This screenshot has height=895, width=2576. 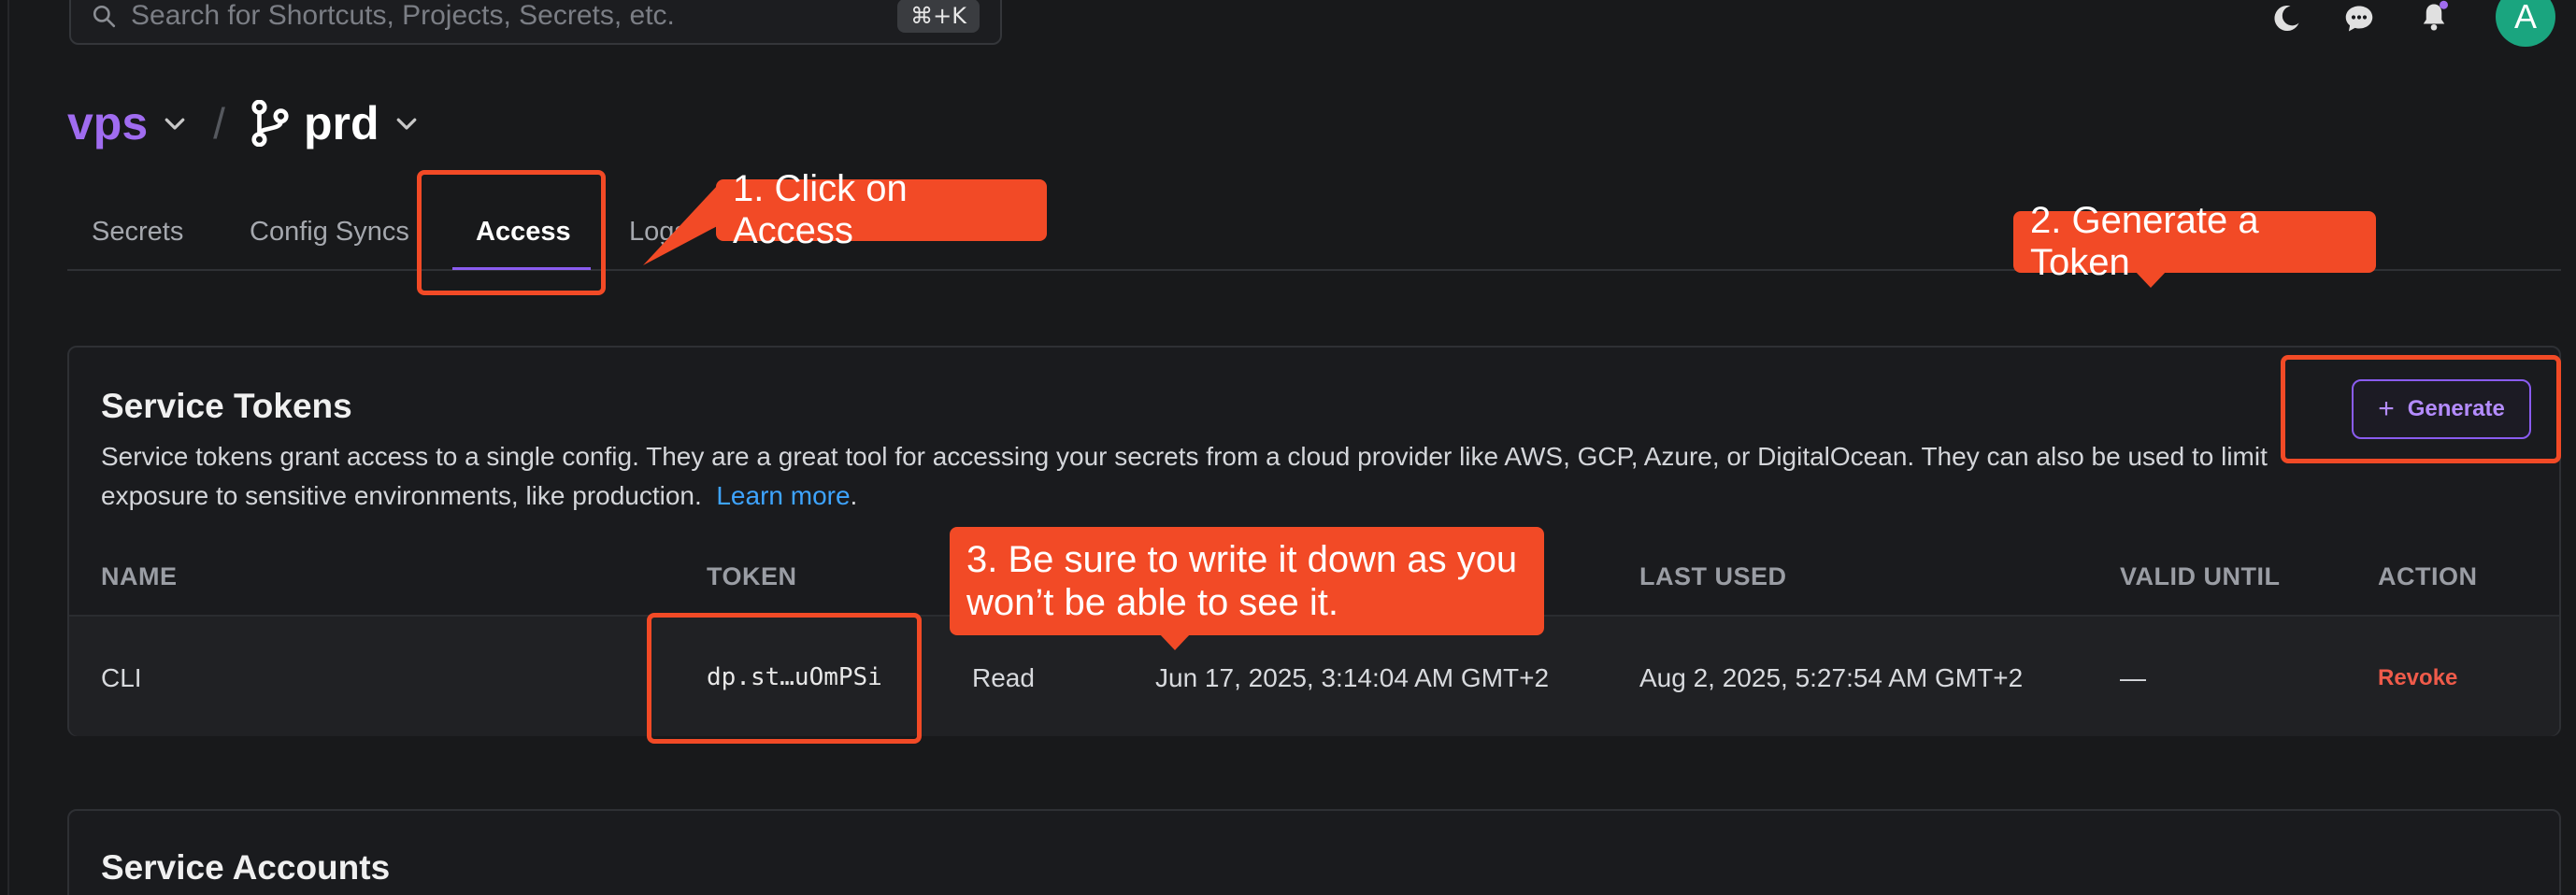 What do you see at coordinates (4, 448) in the screenshot?
I see `left-rail` at bounding box center [4, 448].